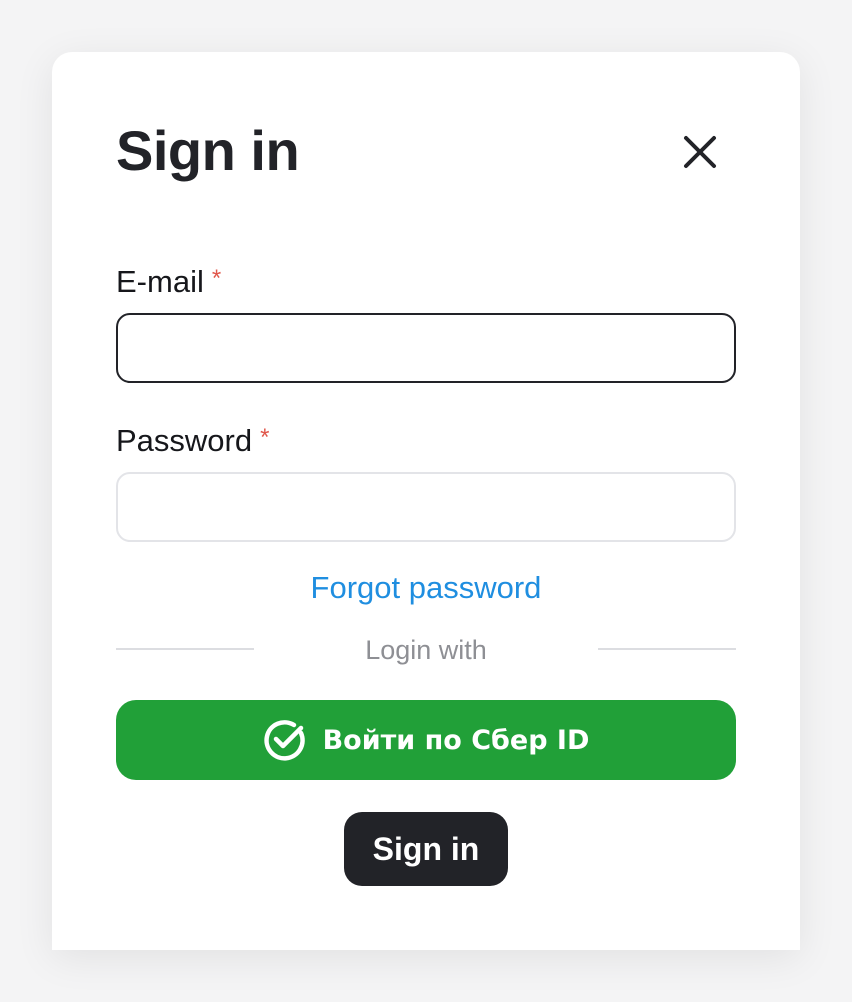  Describe the element at coordinates (265, 437) in the screenshot. I see `password-required-mark: *` at that location.